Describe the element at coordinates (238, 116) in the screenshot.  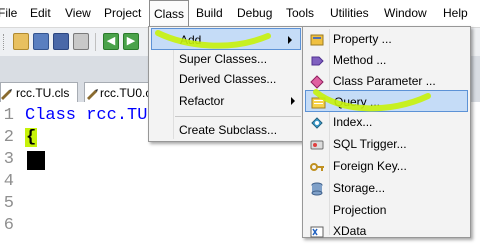
I see `menu-separator` at that location.